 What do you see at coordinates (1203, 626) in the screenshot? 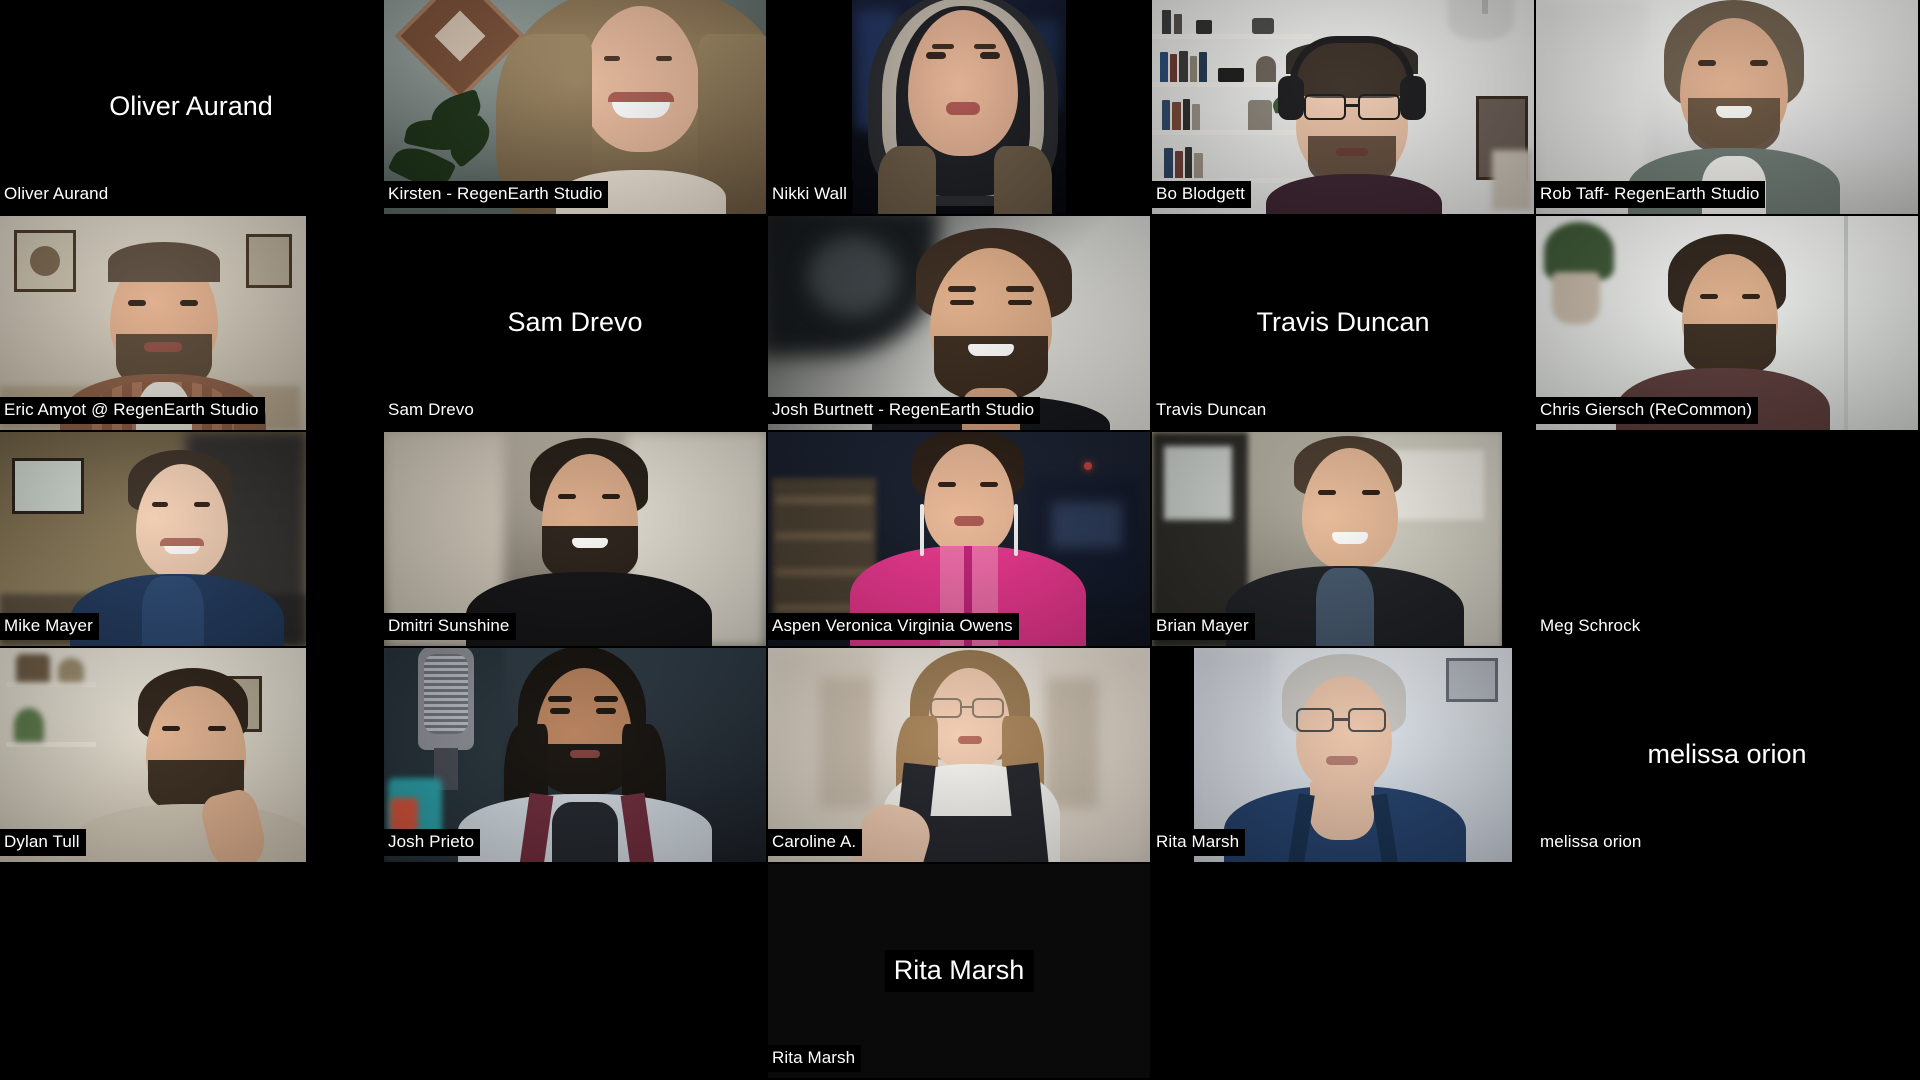
I see `participant-name-label: Brian Mayer` at bounding box center [1203, 626].